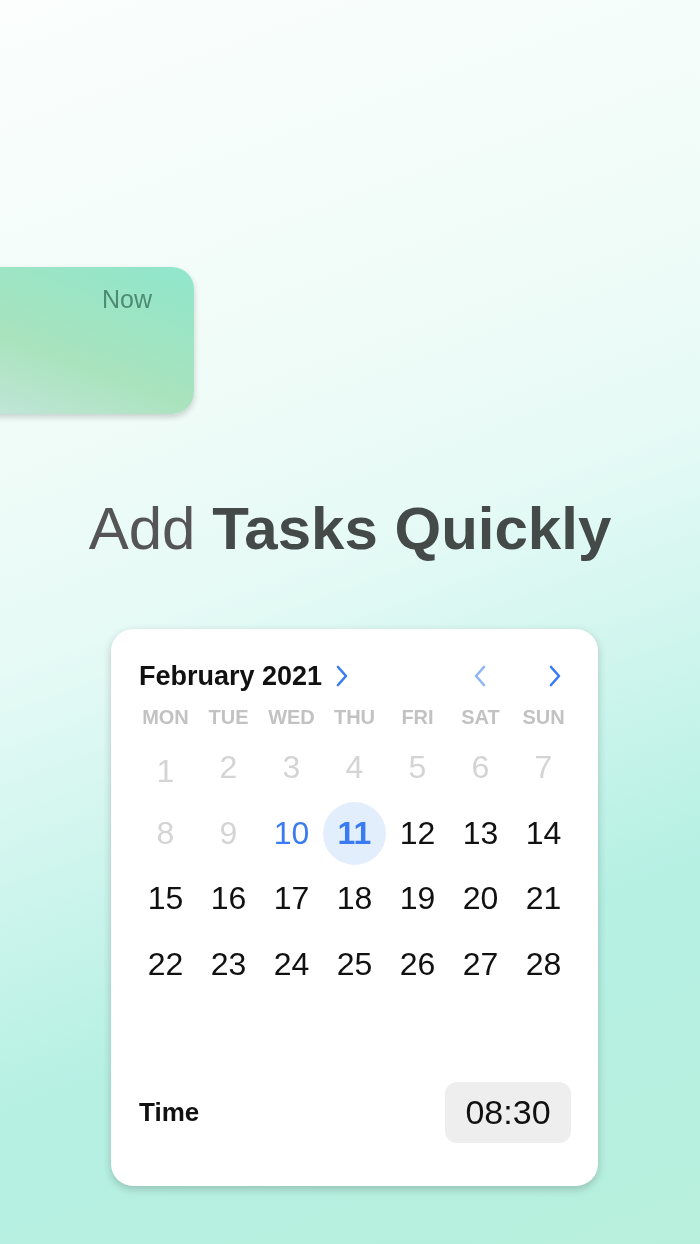 This screenshot has height=1244, width=700. I want to click on calendar-day: 27, so click(480, 964).